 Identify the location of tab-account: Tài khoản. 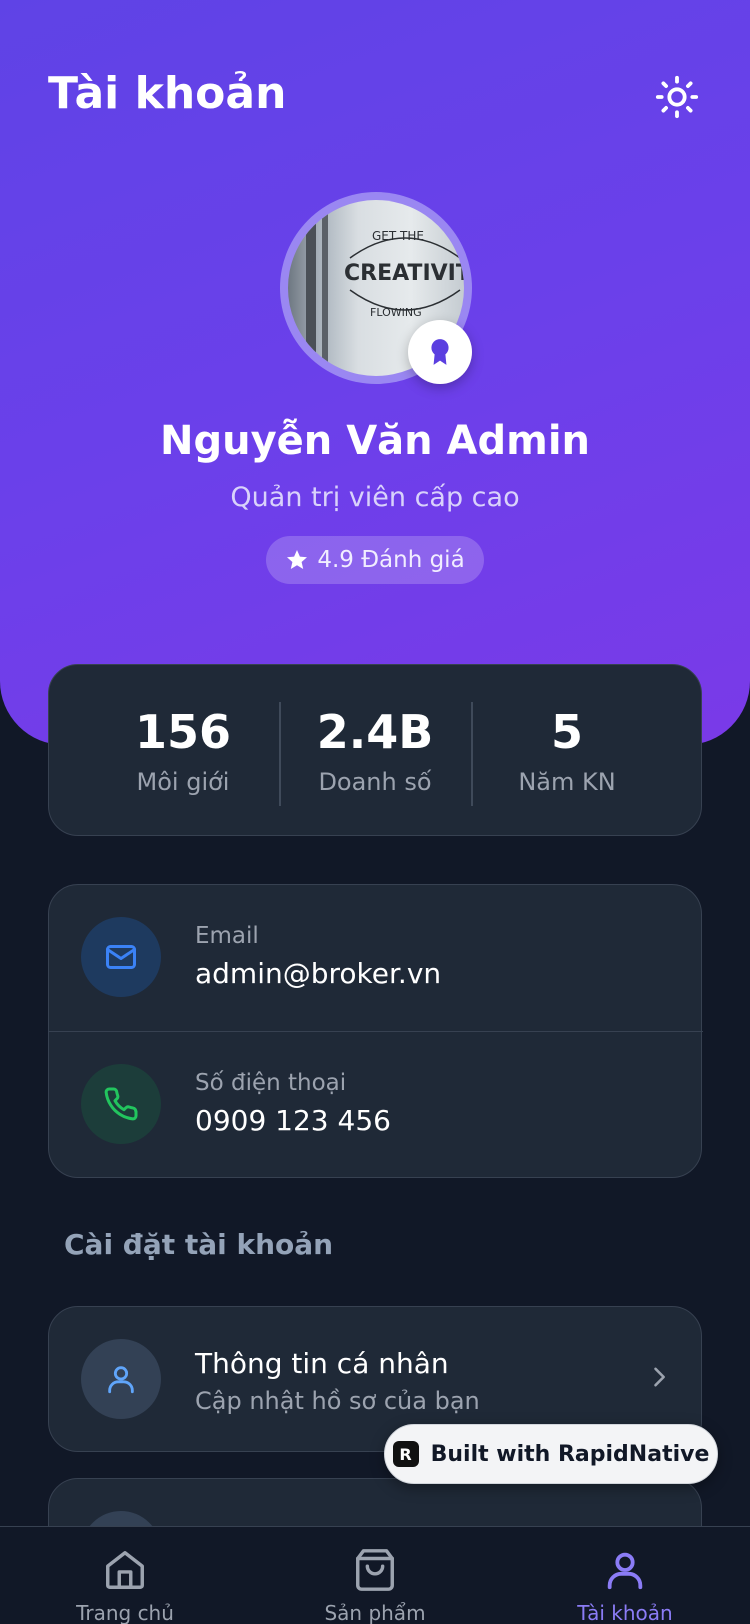
(625, 1584).